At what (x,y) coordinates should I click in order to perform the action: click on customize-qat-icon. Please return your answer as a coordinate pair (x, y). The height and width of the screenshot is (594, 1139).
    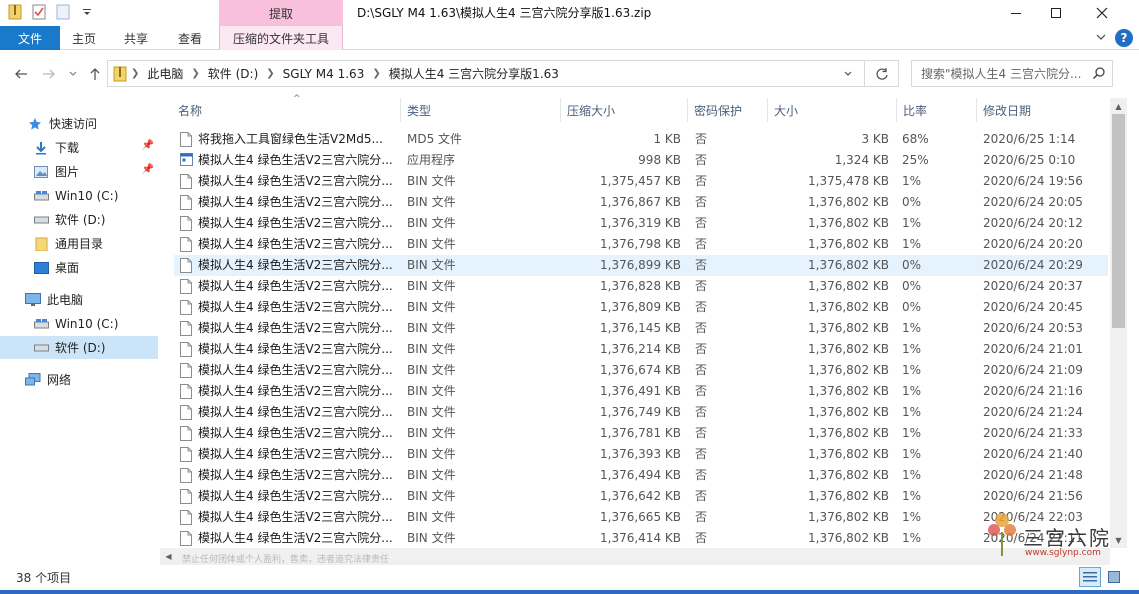
    Looking at the image, I should click on (87, 12).